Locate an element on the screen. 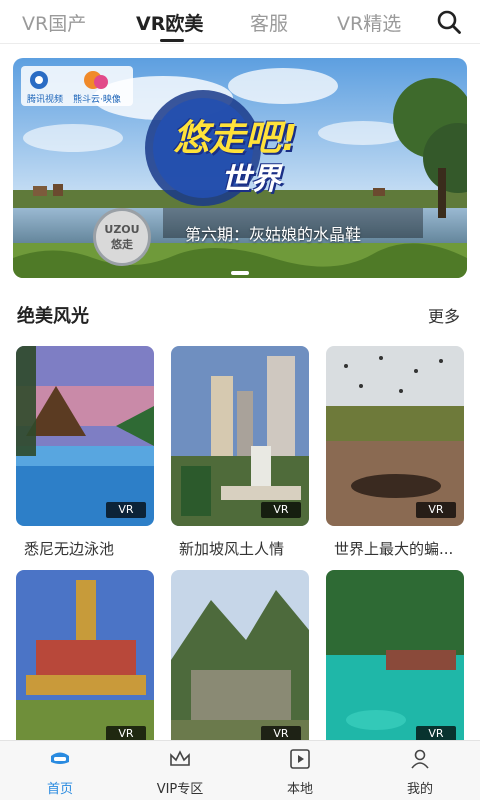  tab-vr-domestic: VR国产 is located at coordinates (54, 22).